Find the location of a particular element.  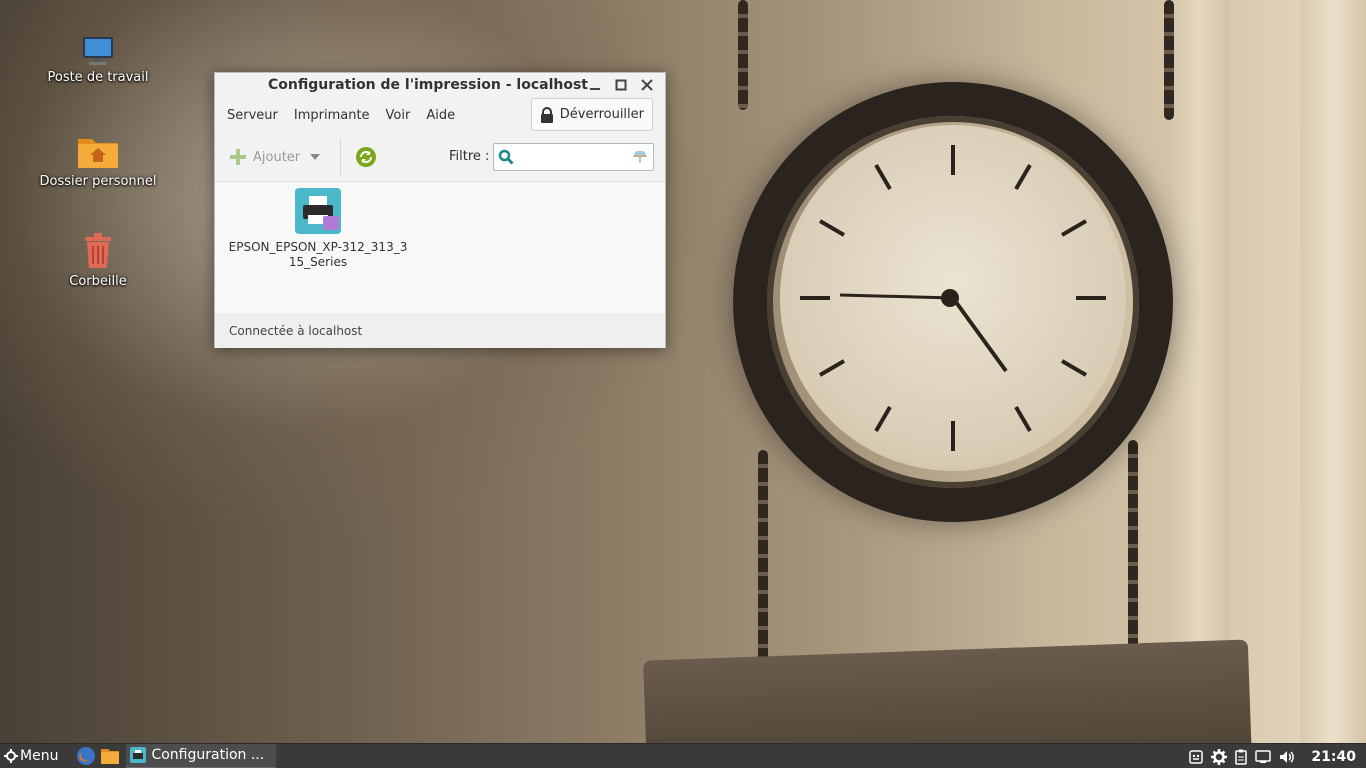

menu-view: Voir is located at coordinates (398, 115).